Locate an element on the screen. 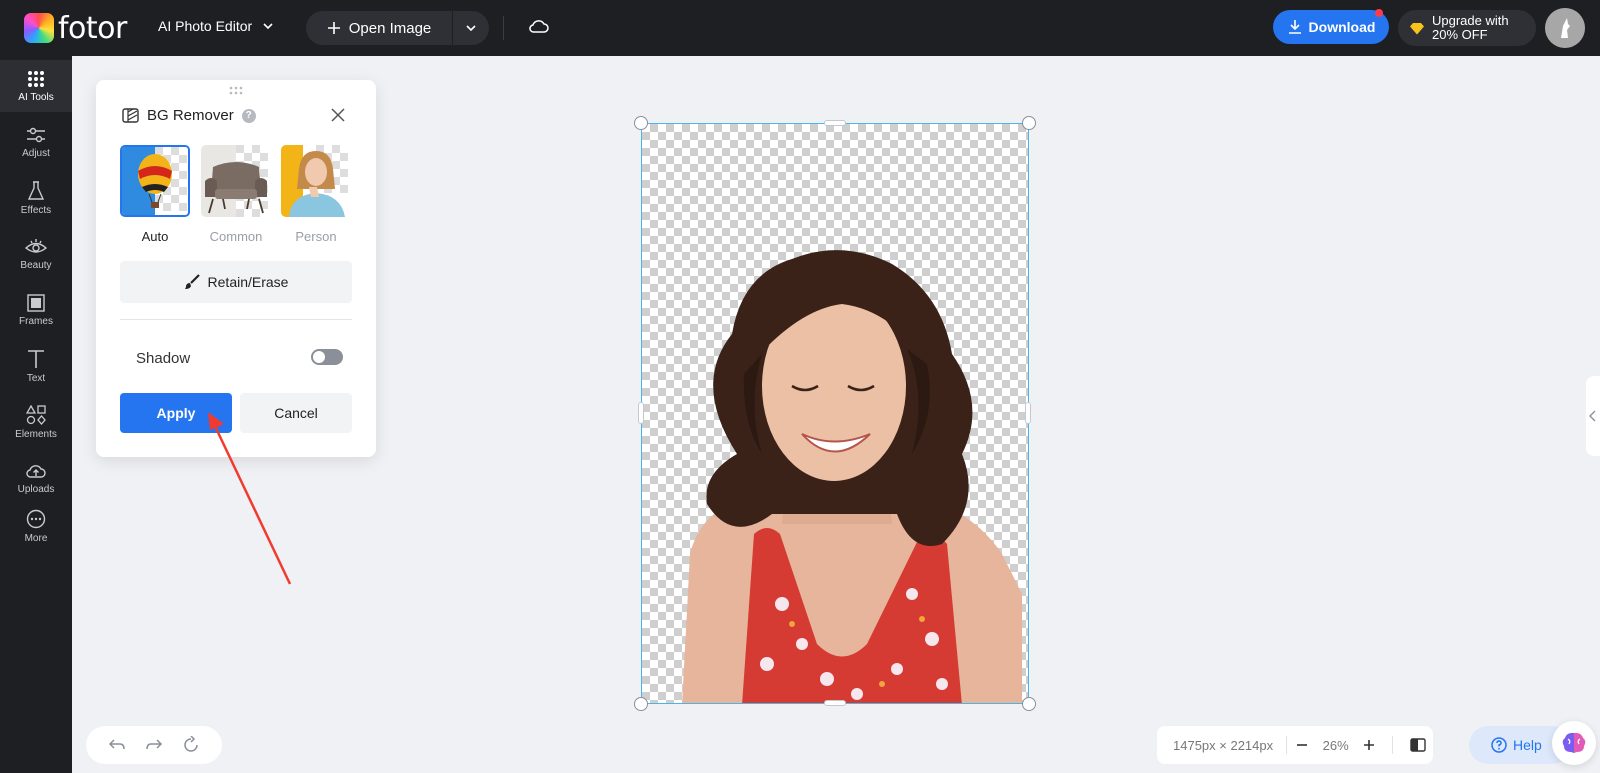  download-label: Download is located at coordinates (1342, 27).